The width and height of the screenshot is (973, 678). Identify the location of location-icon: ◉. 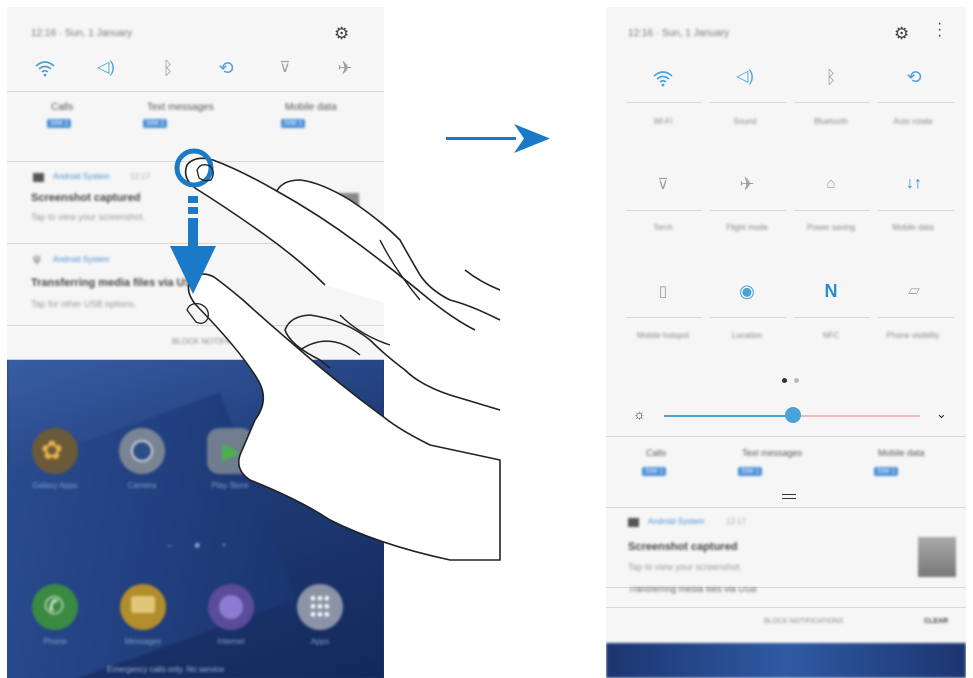
(747, 291).